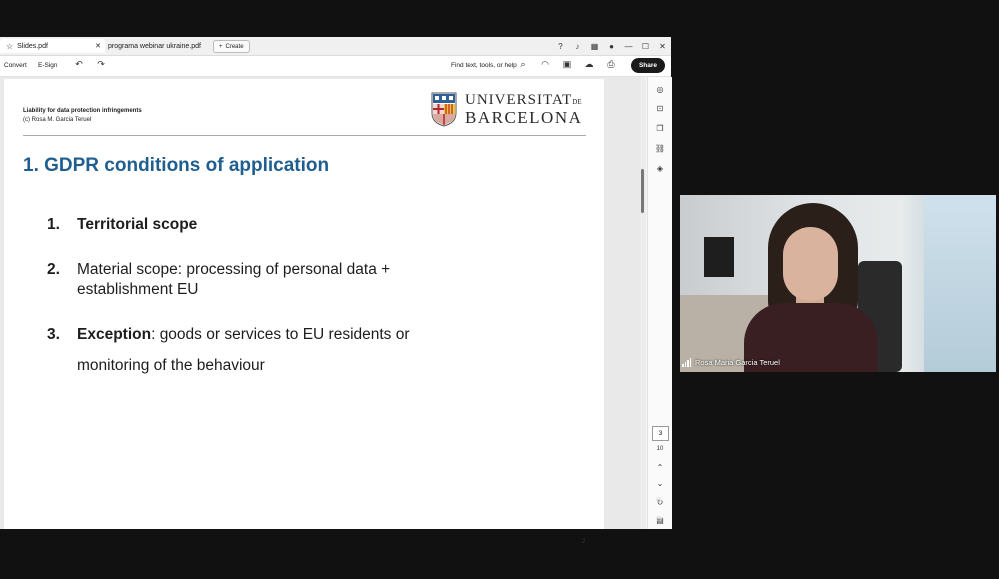 The image size is (999, 579). I want to click on chevron-up-icon: ⌃, so click(660, 467).